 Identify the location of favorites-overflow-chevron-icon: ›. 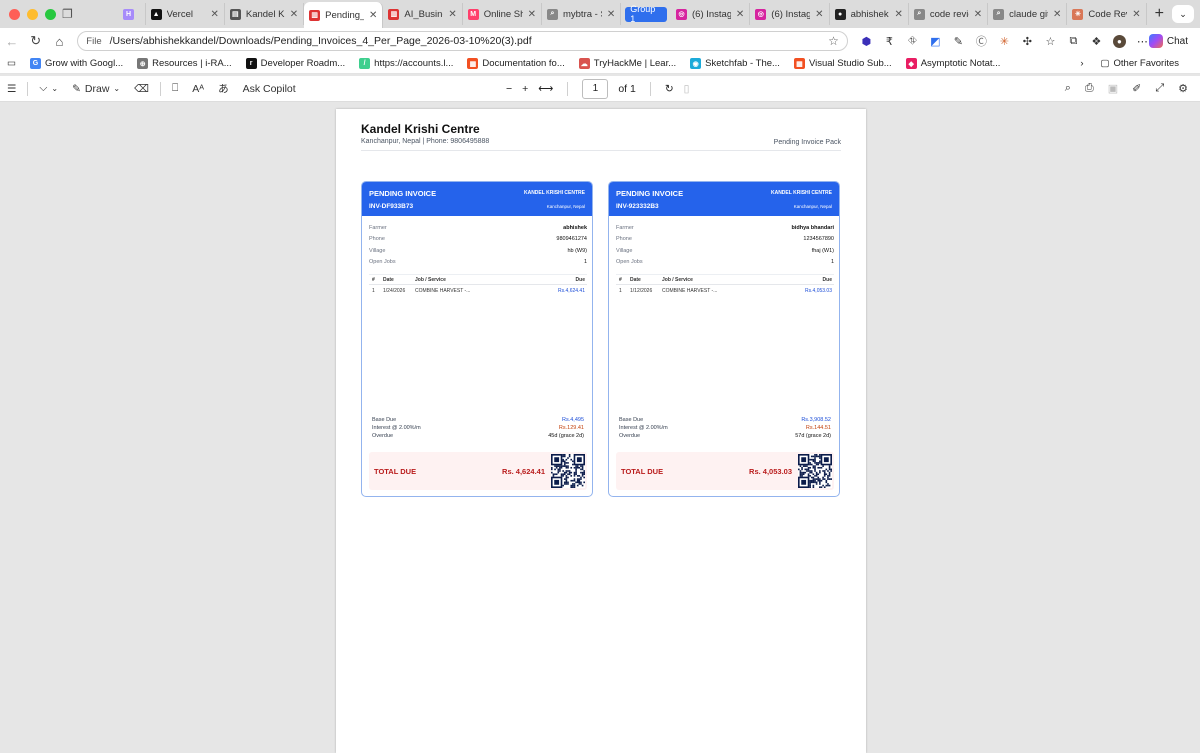
(1081, 63).